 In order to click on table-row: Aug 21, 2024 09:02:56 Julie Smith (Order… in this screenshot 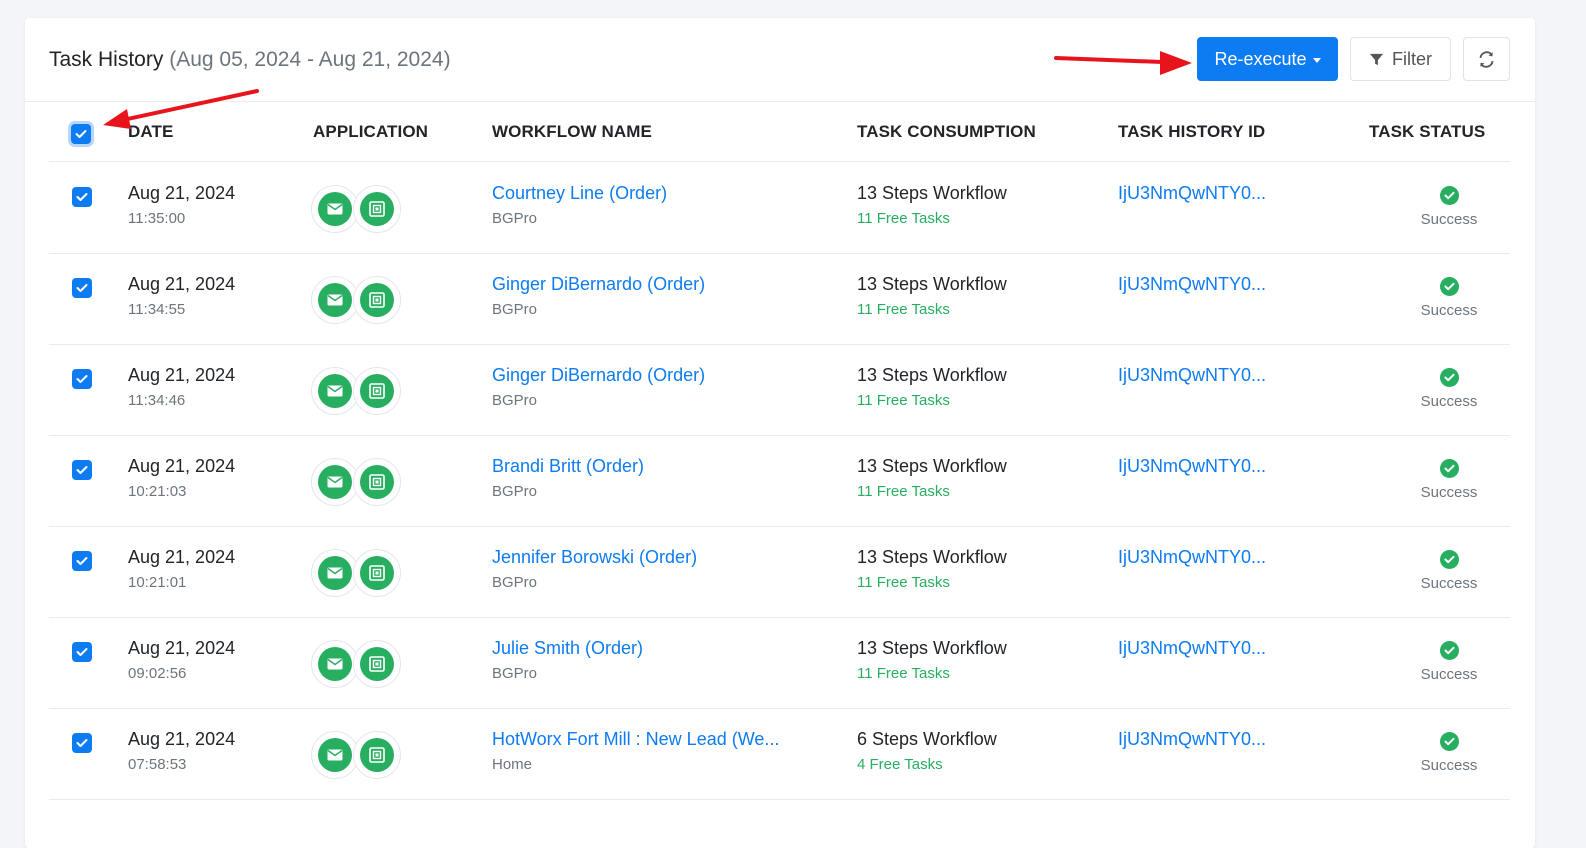, I will do `click(779, 663)`.